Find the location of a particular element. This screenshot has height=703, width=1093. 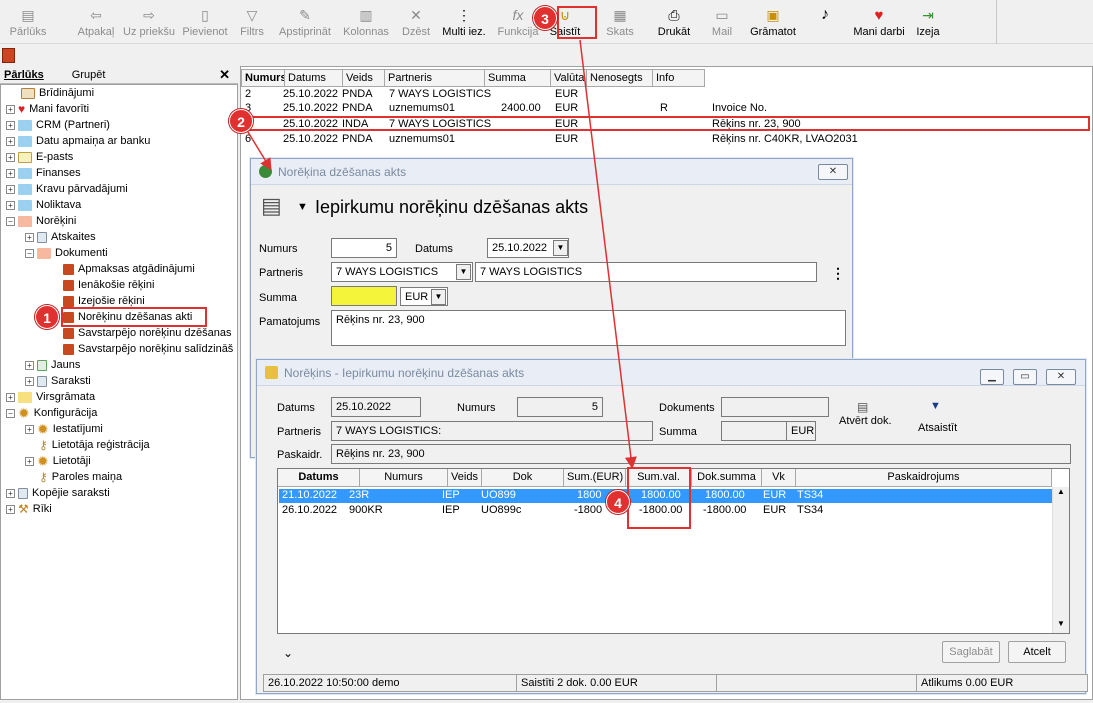

tree-item: Savstarpējo norēķinu dzēšanas is located at coordinates (147, 333).